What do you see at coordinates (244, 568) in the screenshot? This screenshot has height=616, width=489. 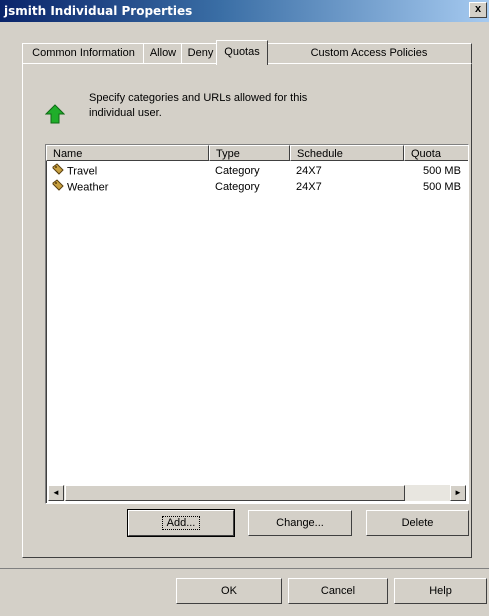 I see `divider` at bounding box center [244, 568].